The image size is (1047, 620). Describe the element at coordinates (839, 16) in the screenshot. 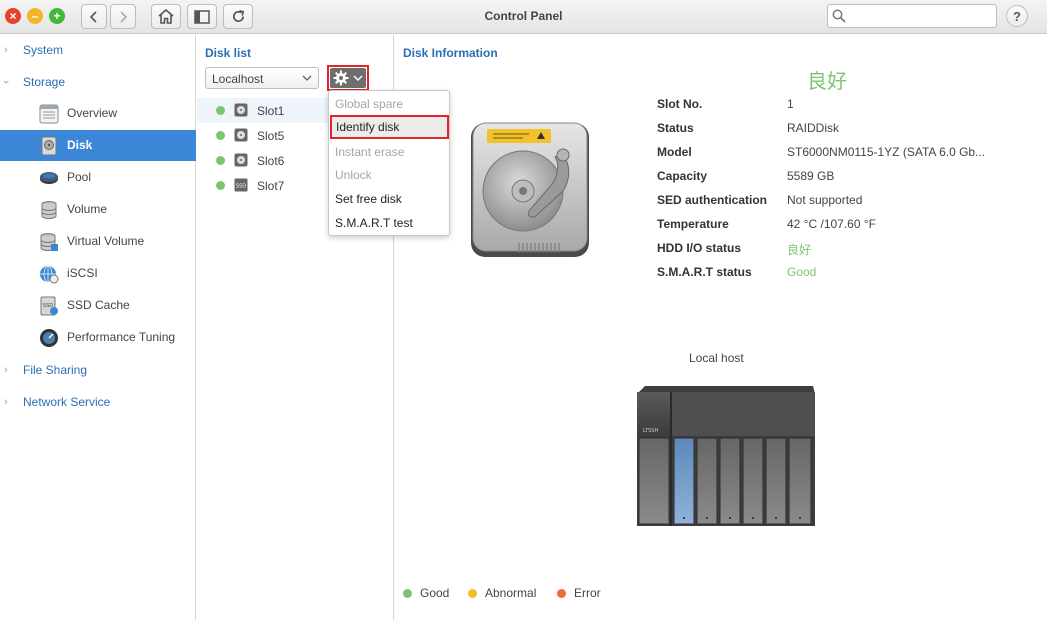

I see `search-icon` at that location.